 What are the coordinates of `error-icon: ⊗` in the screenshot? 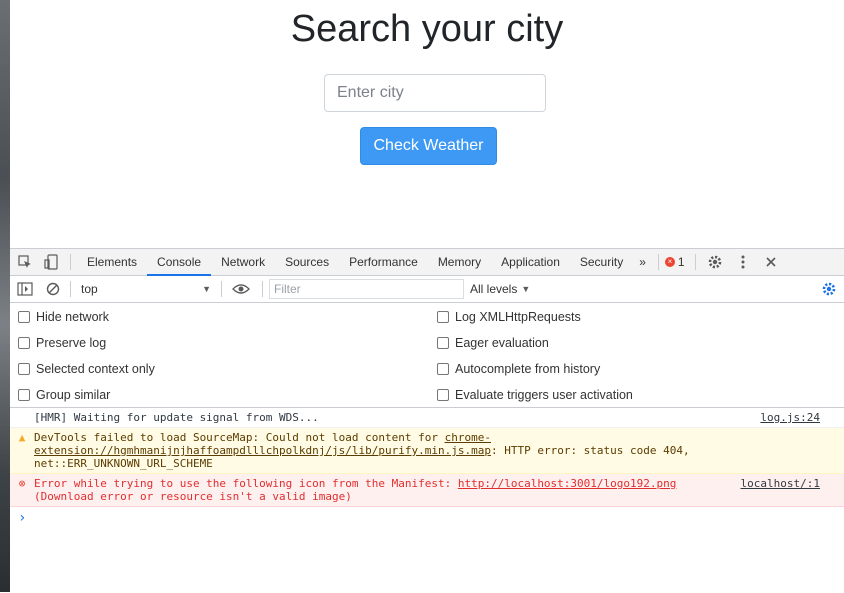 It's located at (22, 483).